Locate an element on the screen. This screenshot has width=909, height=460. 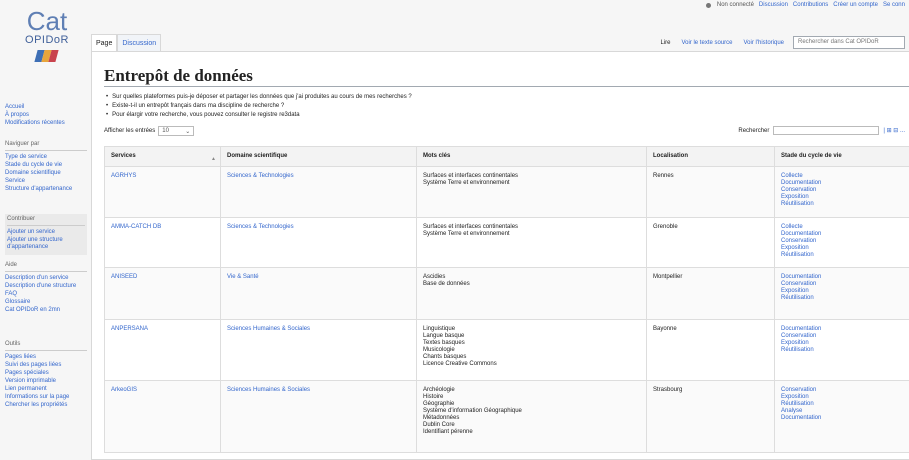
create-account-link: Créer un compte is located at coordinates (855, 5).